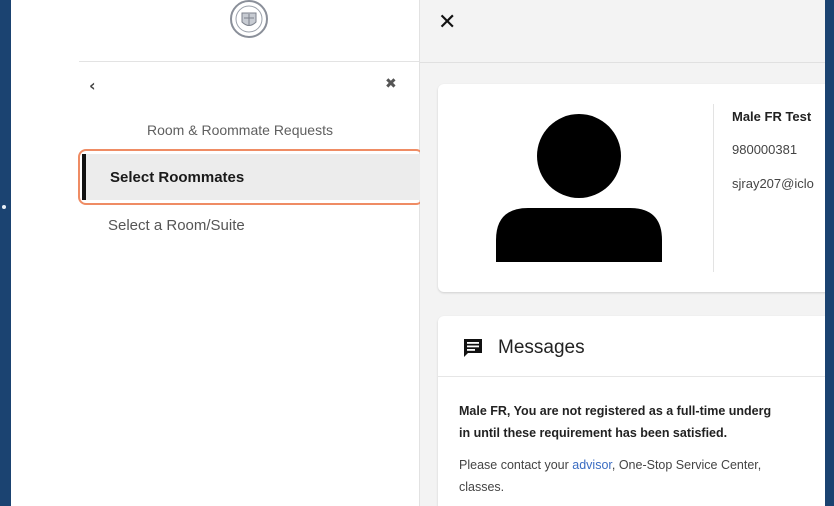 The width and height of the screenshot is (834, 506). I want to click on message-line: classes., so click(482, 487).